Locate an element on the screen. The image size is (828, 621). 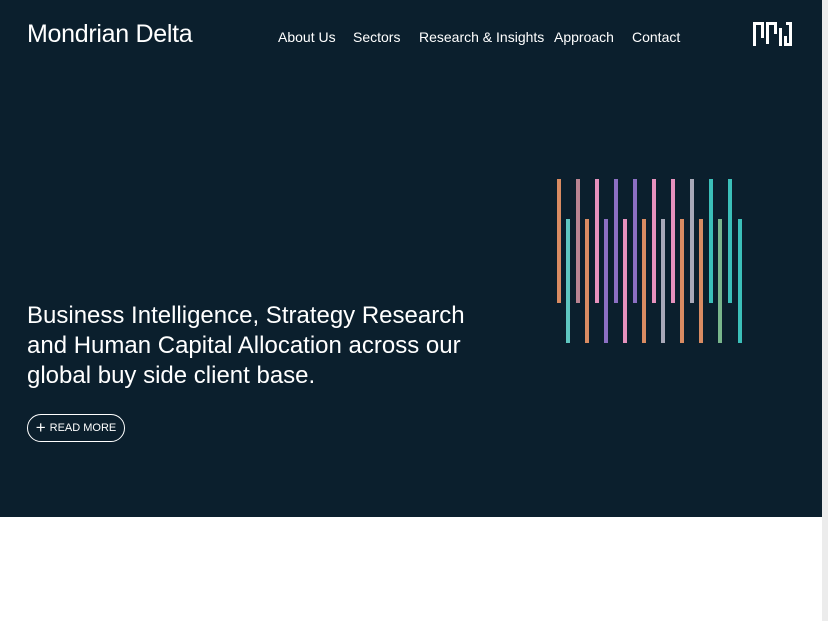
nav-item-about-us: About Us is located at coordinates (307, 37).